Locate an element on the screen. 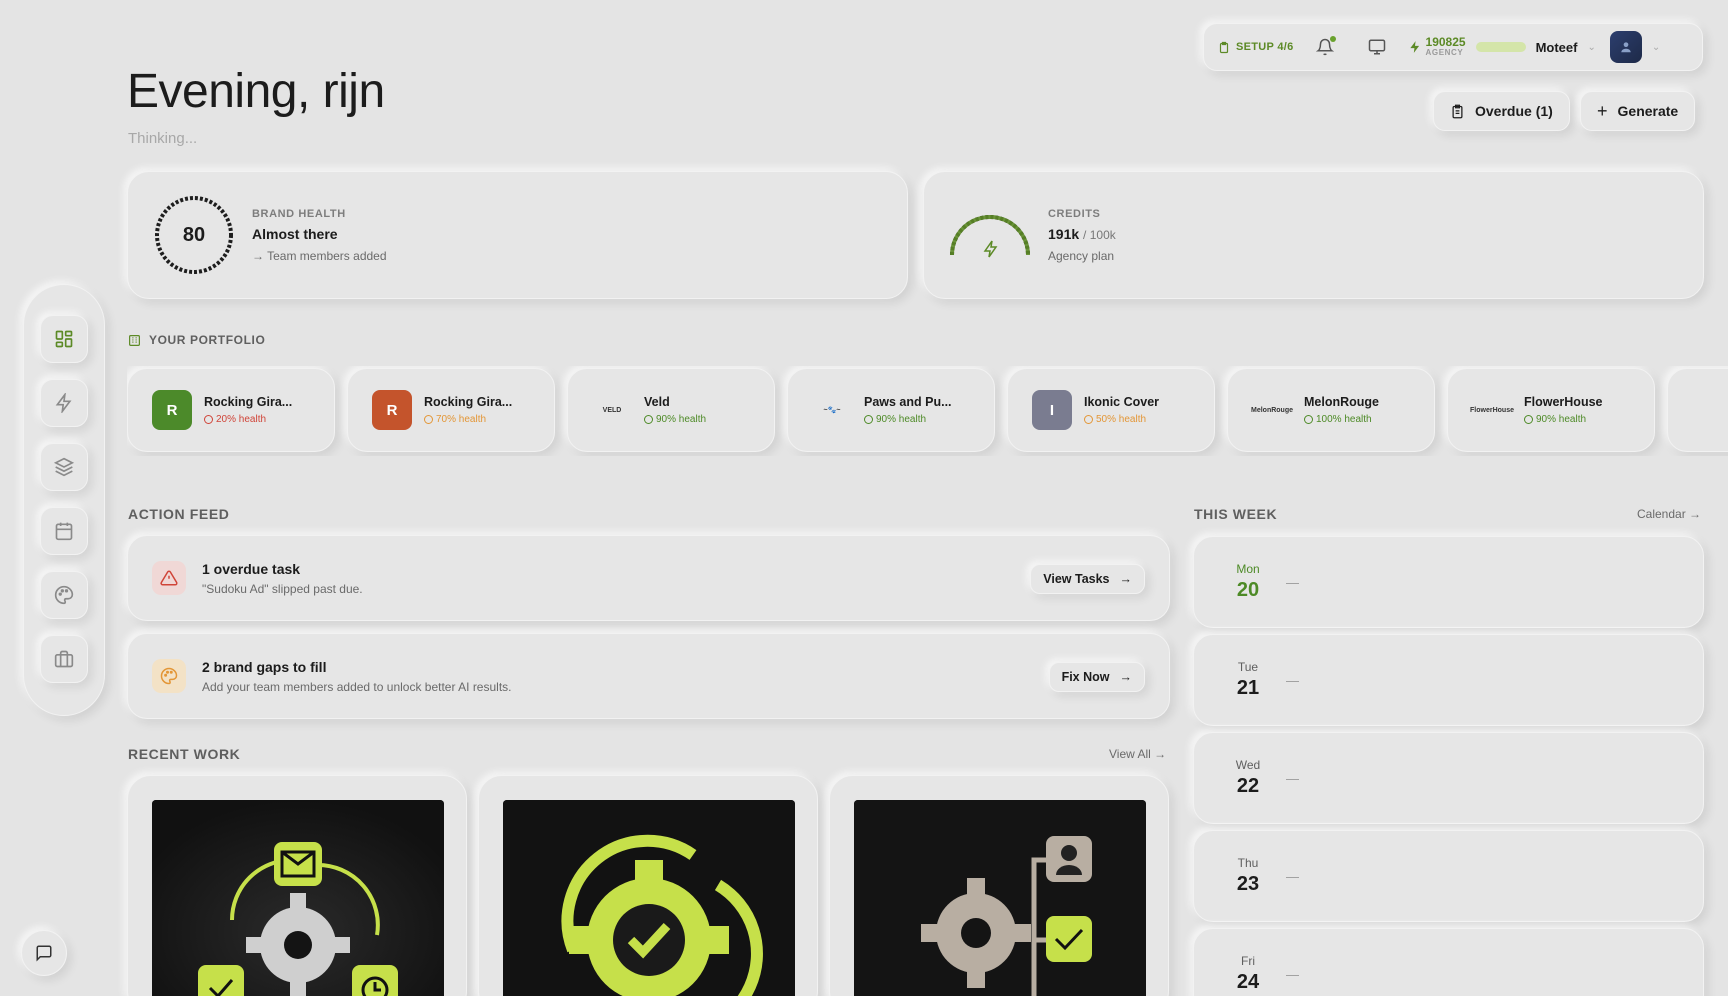  page-title: Evening, rijn is located at coordinates (256, 91).